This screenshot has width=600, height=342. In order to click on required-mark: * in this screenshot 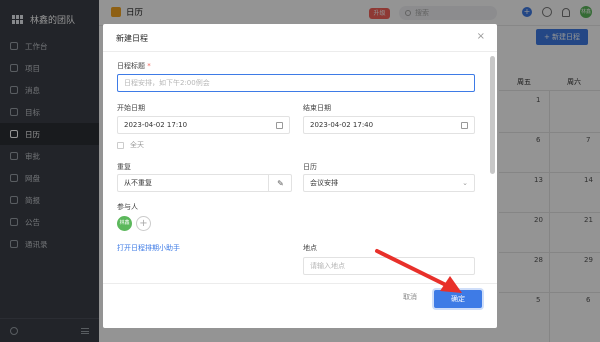, I will do `click(149, 66)`.